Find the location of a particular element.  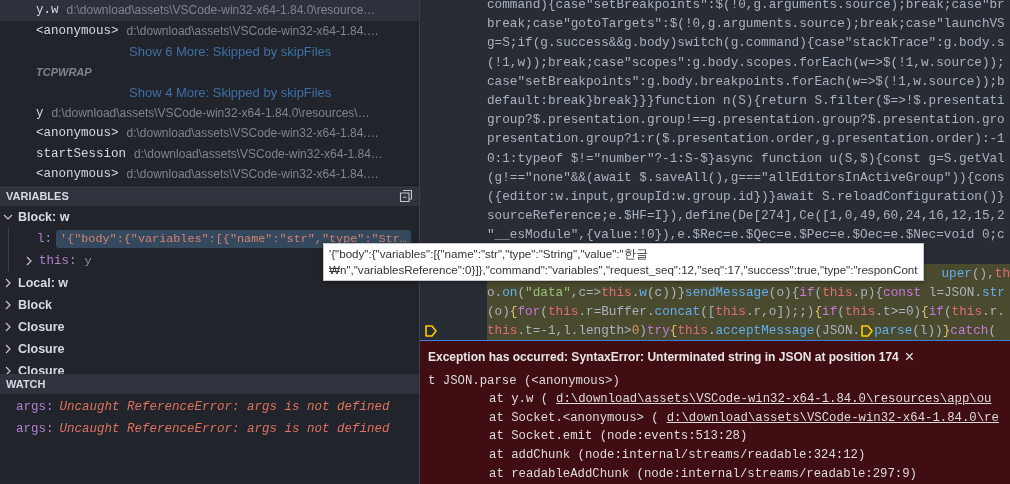

stack-trace-text: at readableAddChunk (node:internal/streams/readable:297:9) is located at coordinates (703, 473).